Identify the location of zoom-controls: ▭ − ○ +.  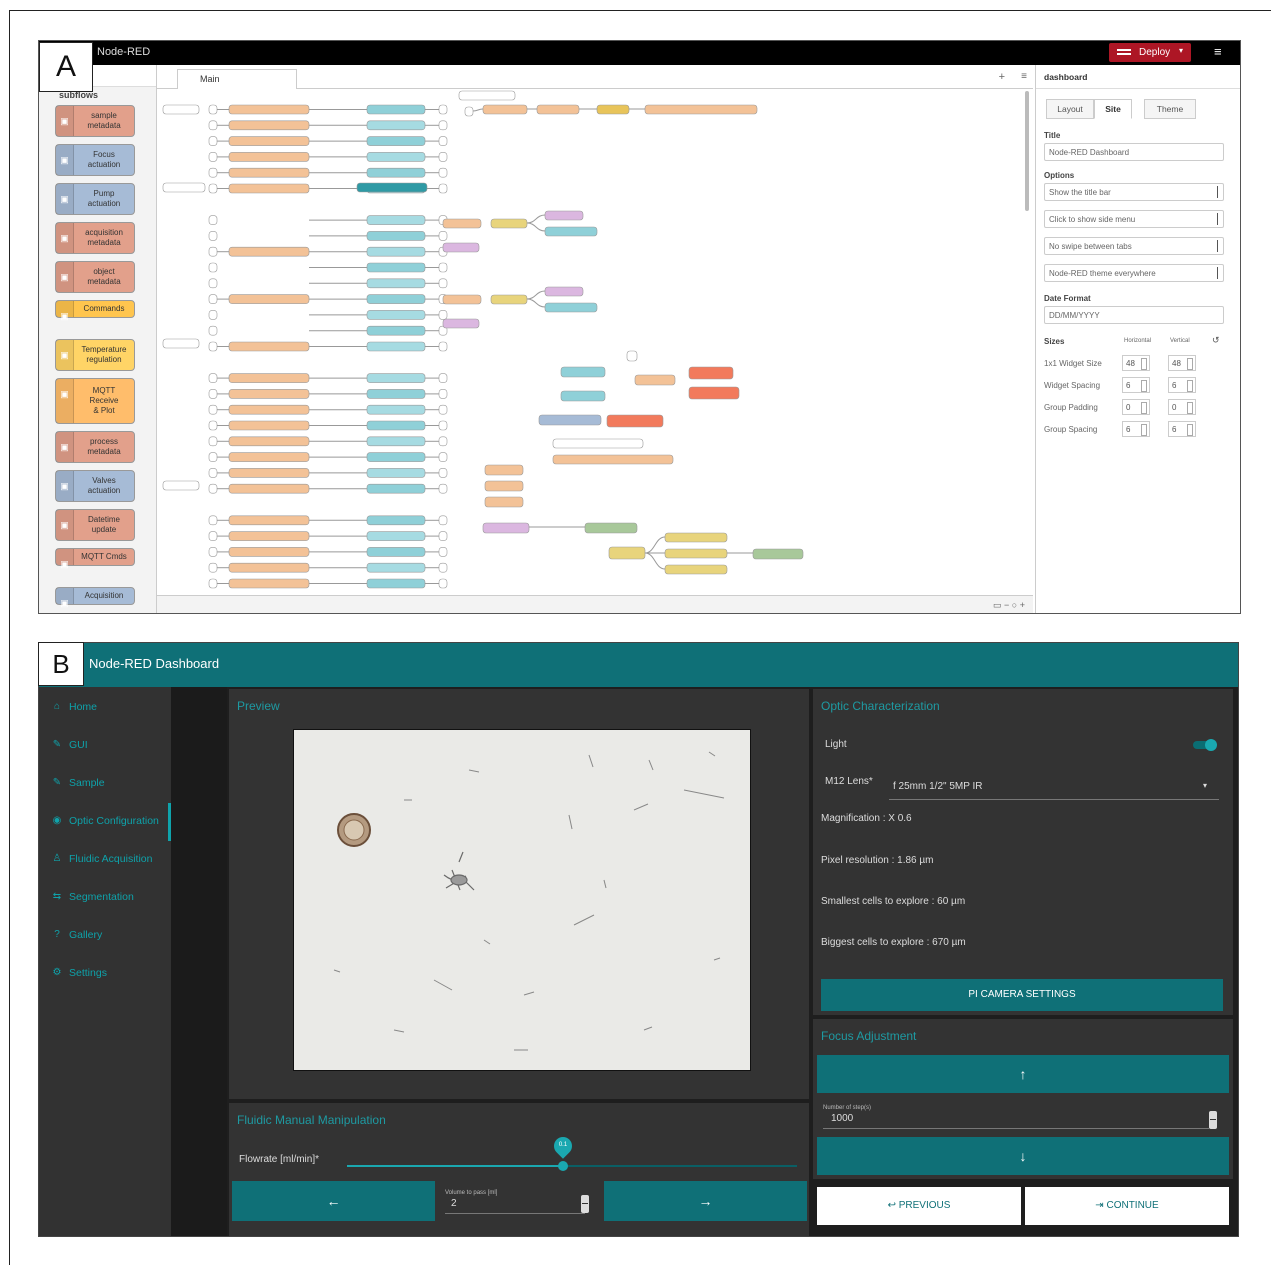
(1009, 605).